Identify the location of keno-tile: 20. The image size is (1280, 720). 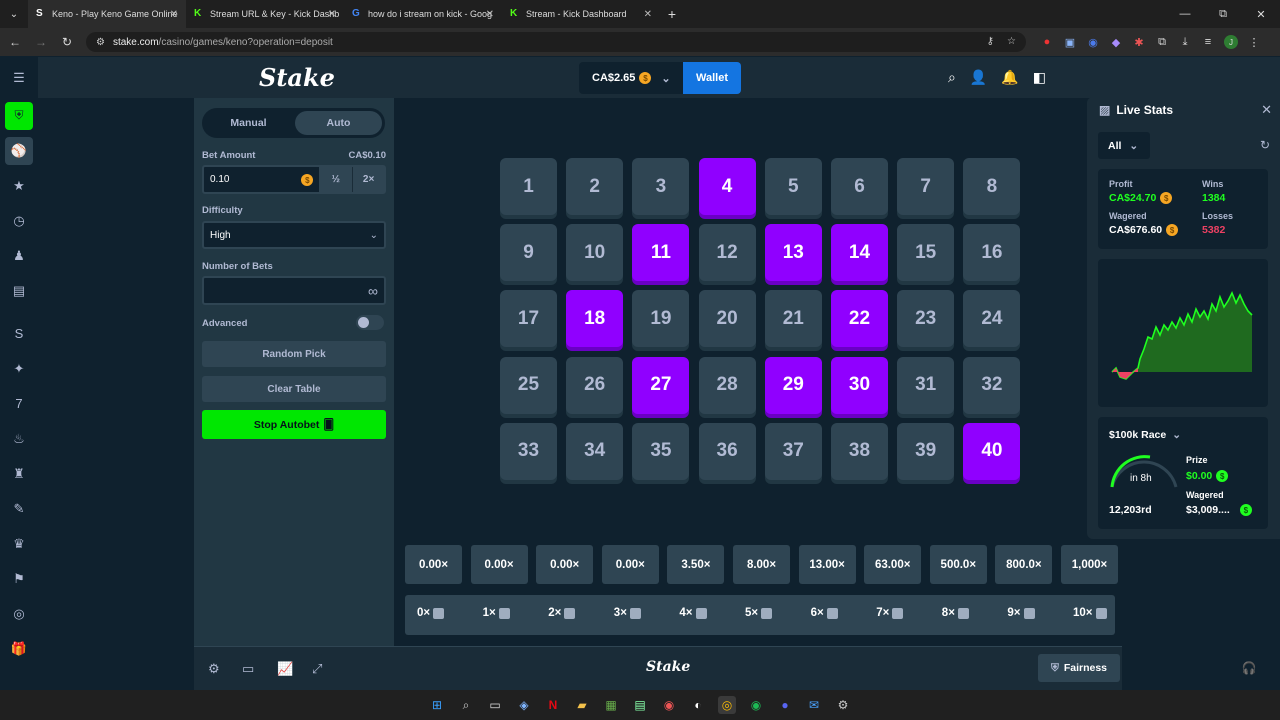
(727, 319).